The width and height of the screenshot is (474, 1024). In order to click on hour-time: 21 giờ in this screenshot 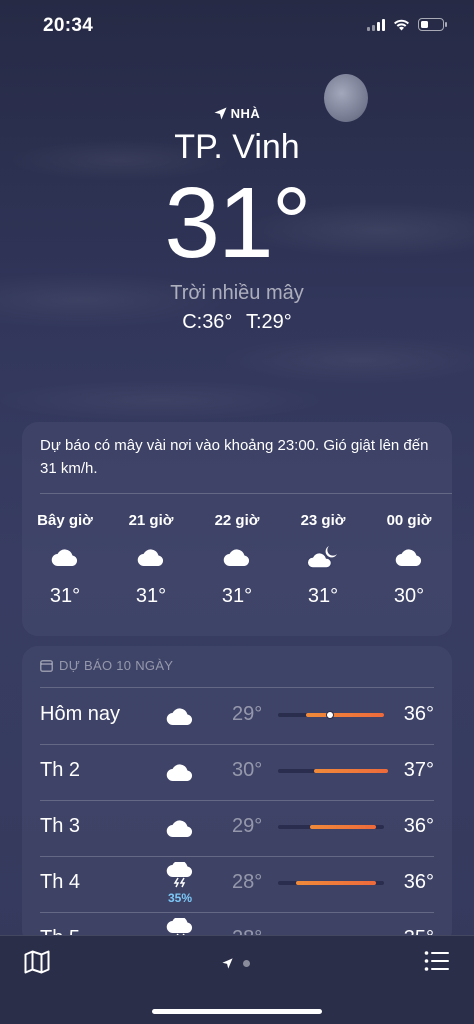, I will do `click(151, 520)`.